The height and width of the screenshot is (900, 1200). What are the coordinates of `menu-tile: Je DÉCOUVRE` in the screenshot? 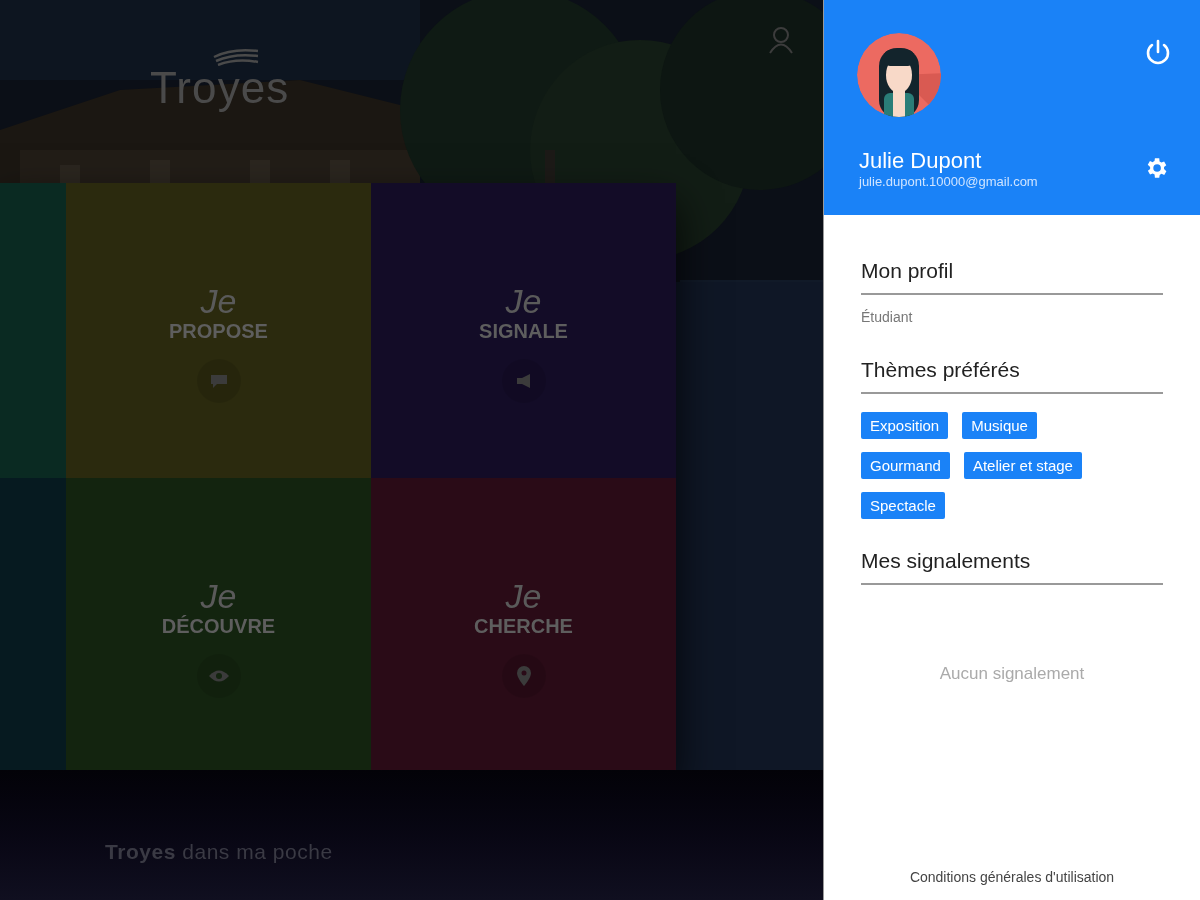 It's located at (218, 624).